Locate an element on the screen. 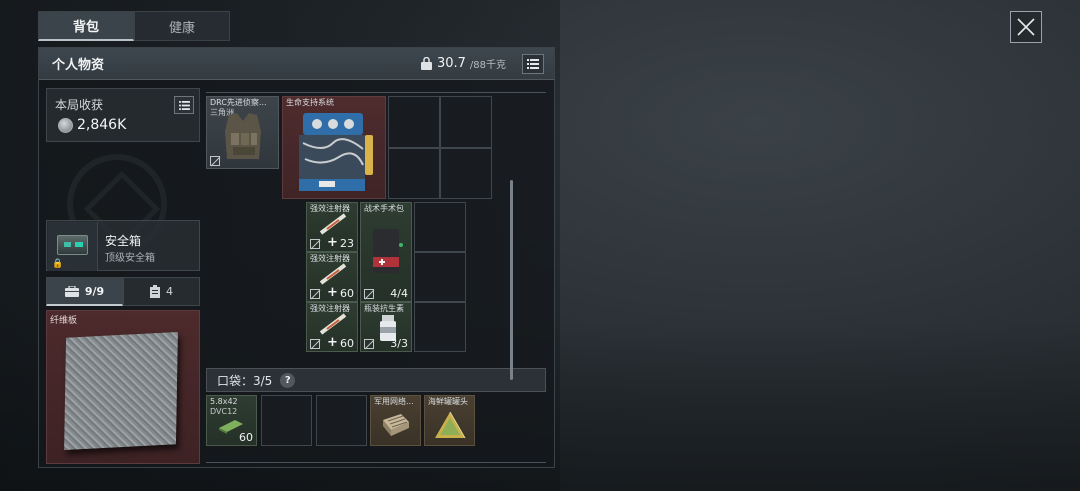  rig-slots-count: 4 is located at coordinates (169, 291).